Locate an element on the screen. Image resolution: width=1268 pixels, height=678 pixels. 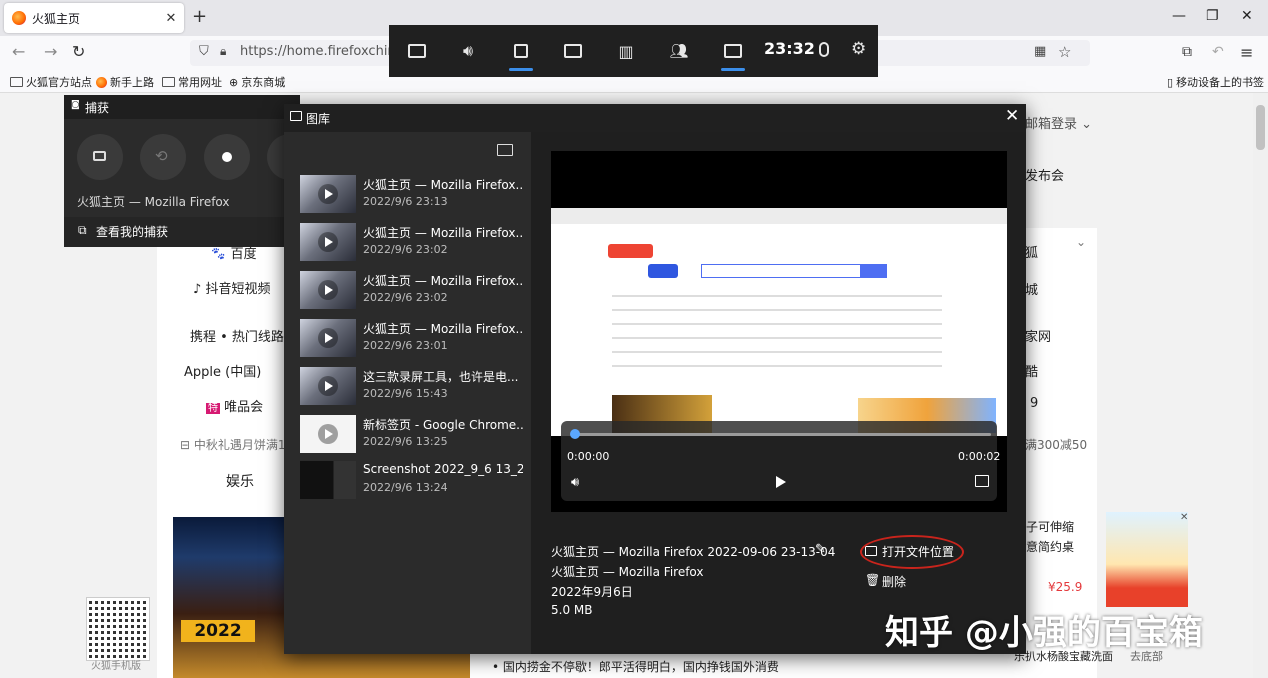
shield-icon: ⛉ is located at coordinates (204, 51).